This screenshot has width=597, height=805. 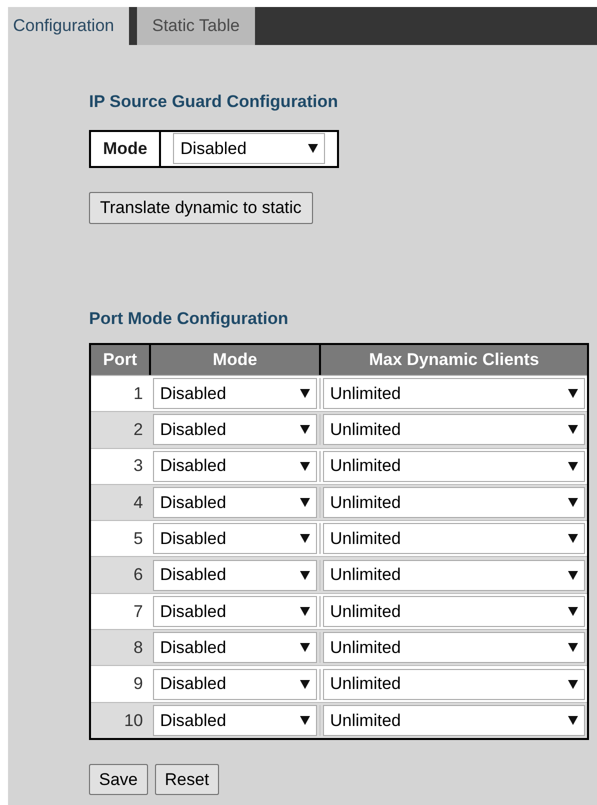 I want to click on port-cell-text: 5, so click(x=138, y=539).